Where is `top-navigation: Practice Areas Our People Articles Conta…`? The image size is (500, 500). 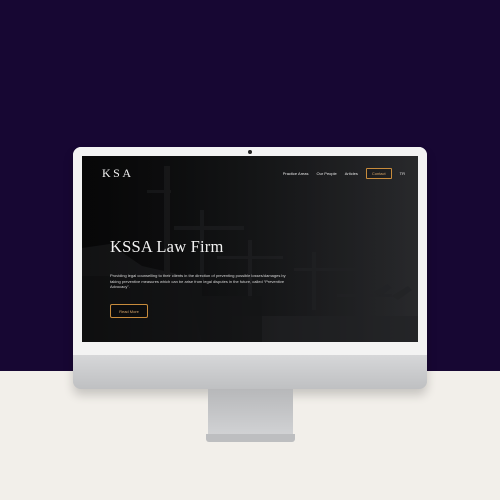 top-navigation: Practice Areas Our People Articles Conta… is located at coordinates (344, 173).